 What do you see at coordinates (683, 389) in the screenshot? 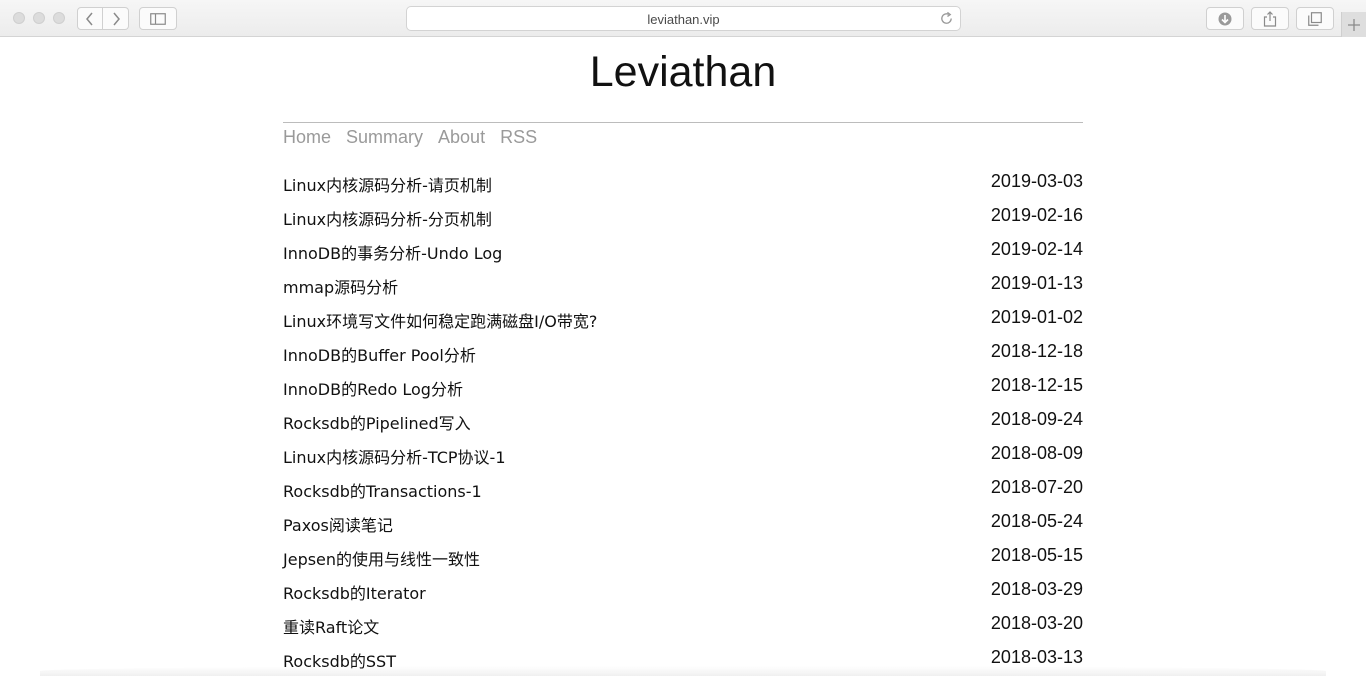
I see `post-item: InnoDB的Redo Log分析 2018-12-15` at bounding box center [683, 389].